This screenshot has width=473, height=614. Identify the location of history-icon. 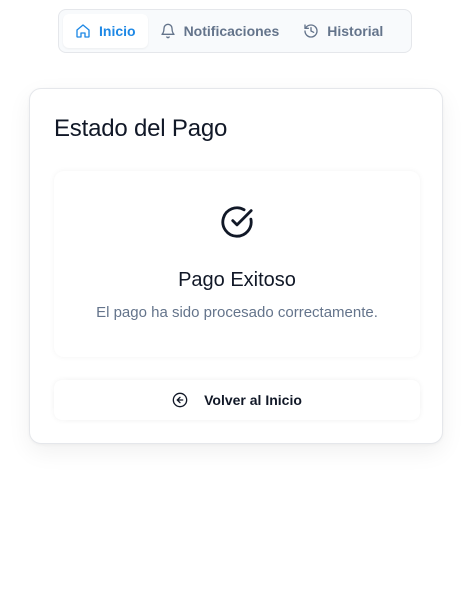
(311, 31).